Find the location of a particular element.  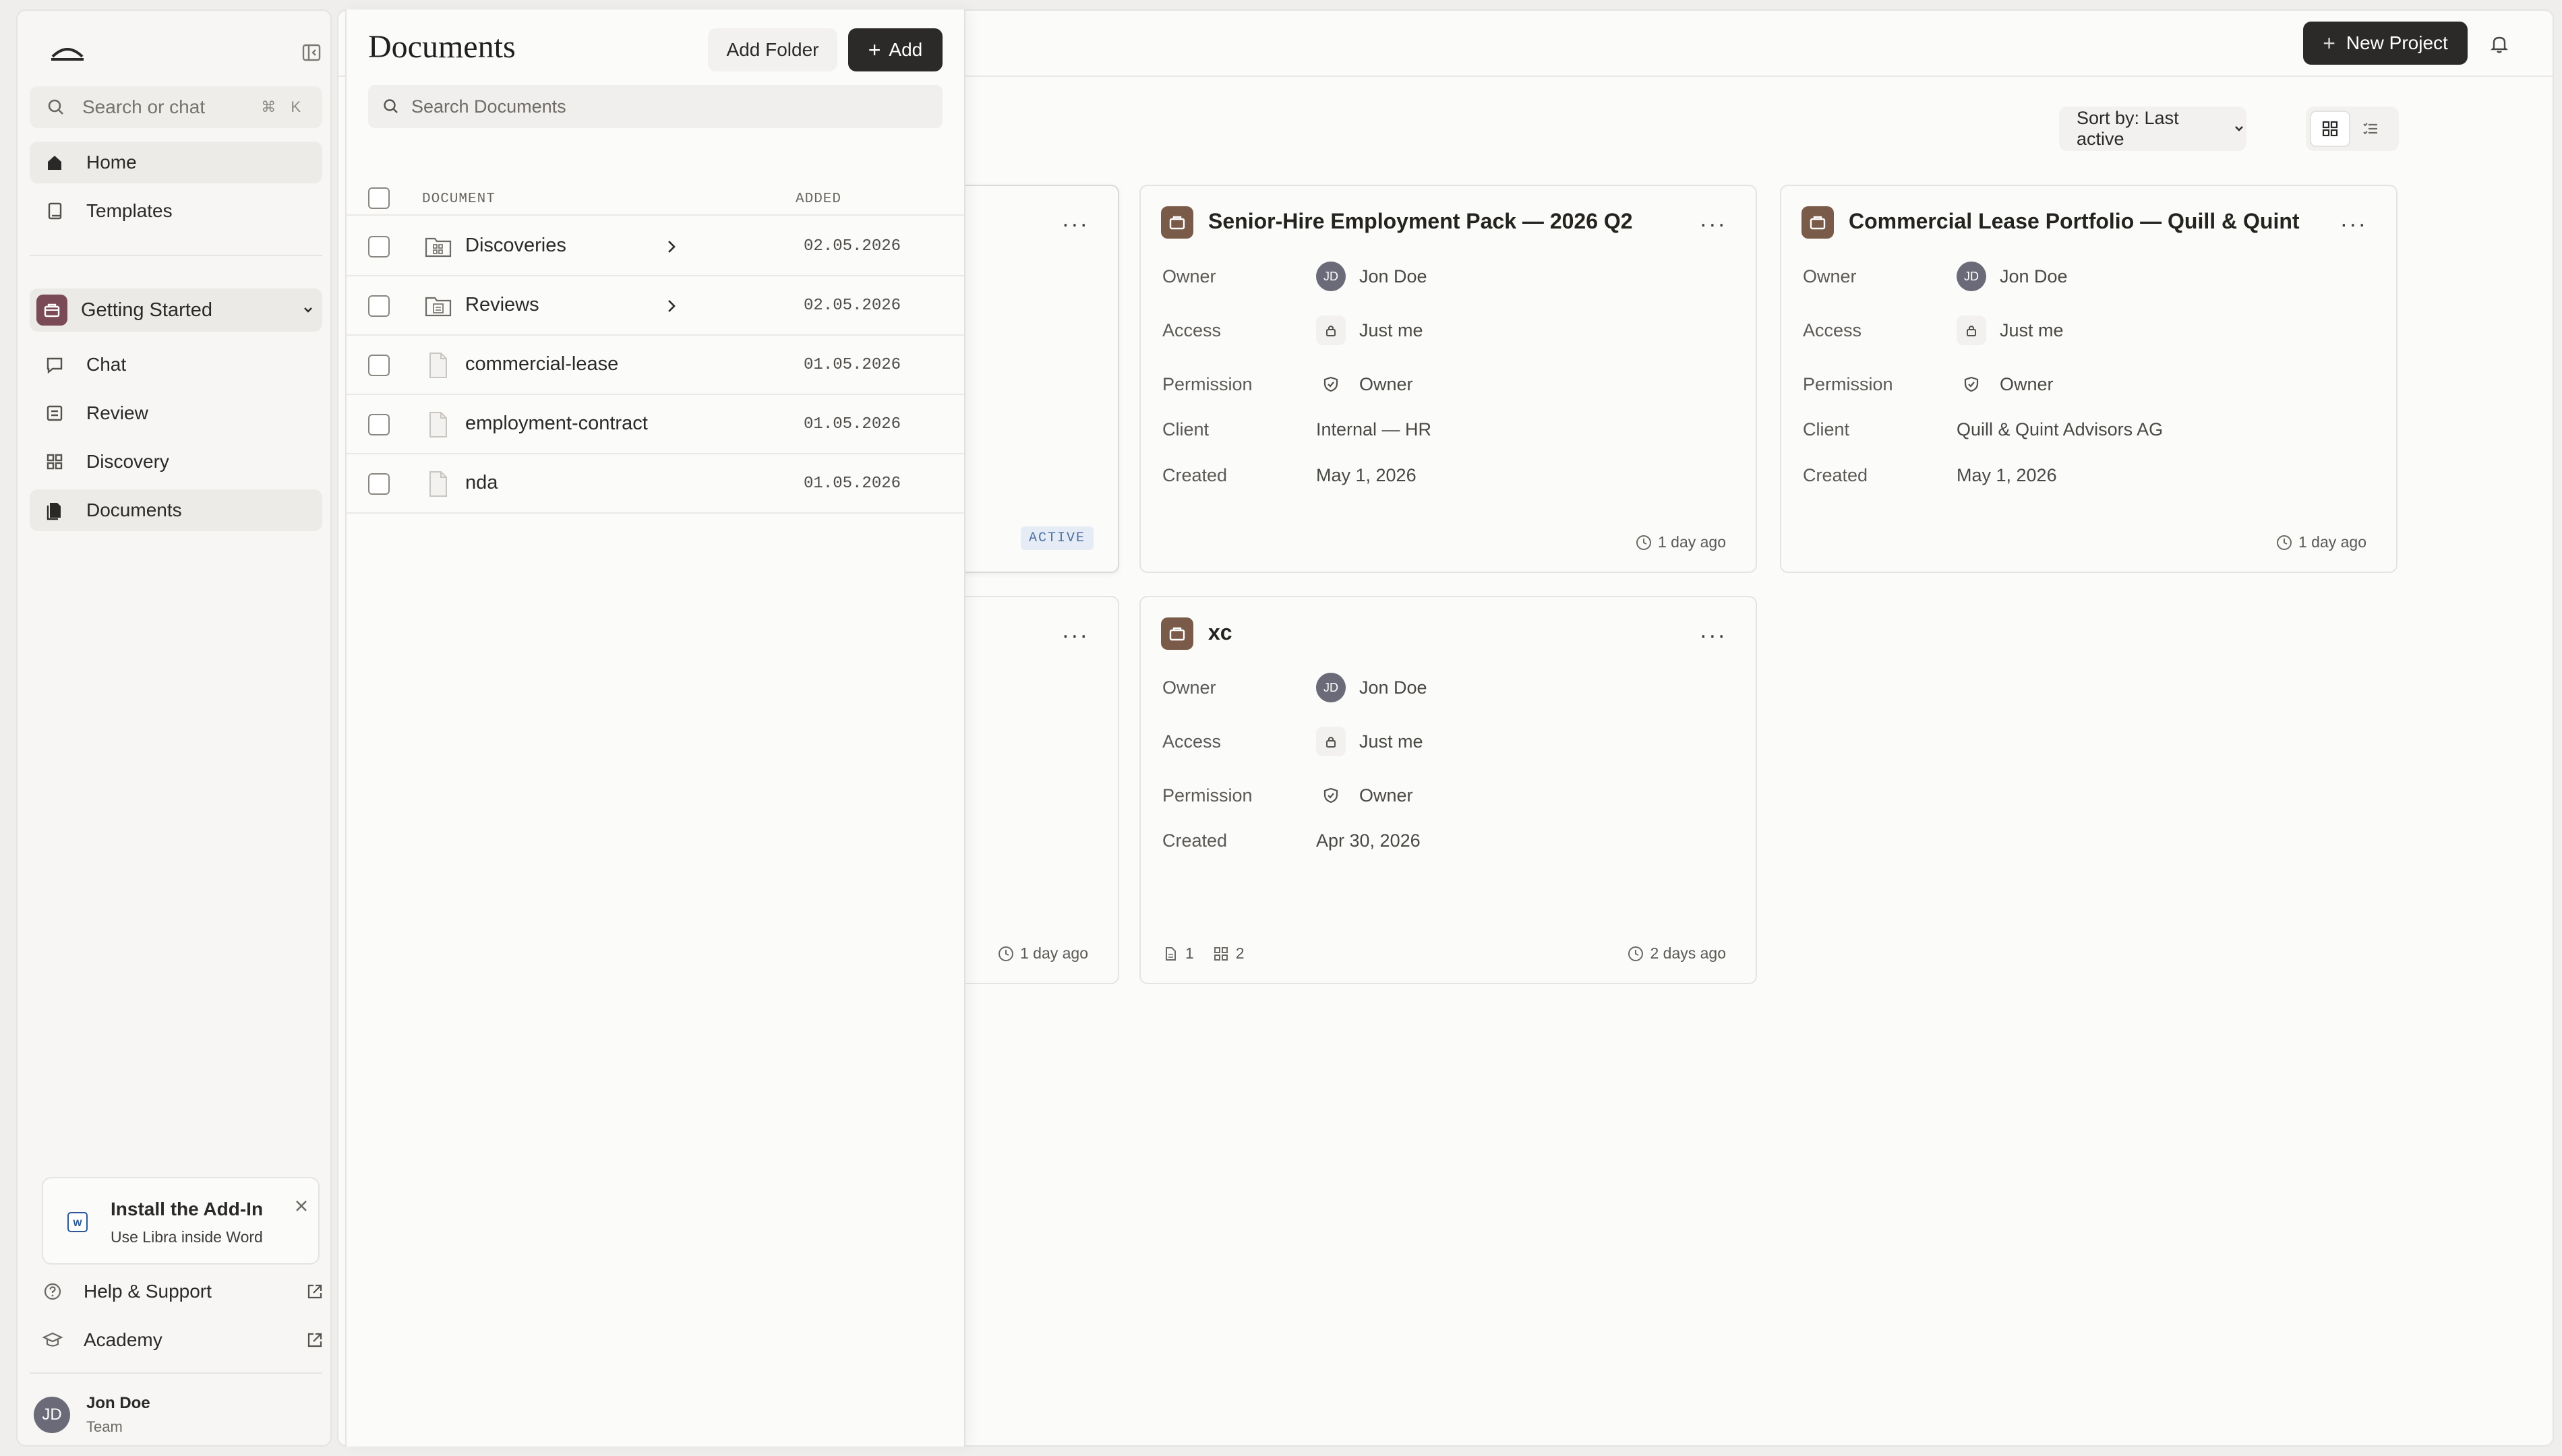

addin-title: Install the Add-In is located at coordinates (188, 1209).